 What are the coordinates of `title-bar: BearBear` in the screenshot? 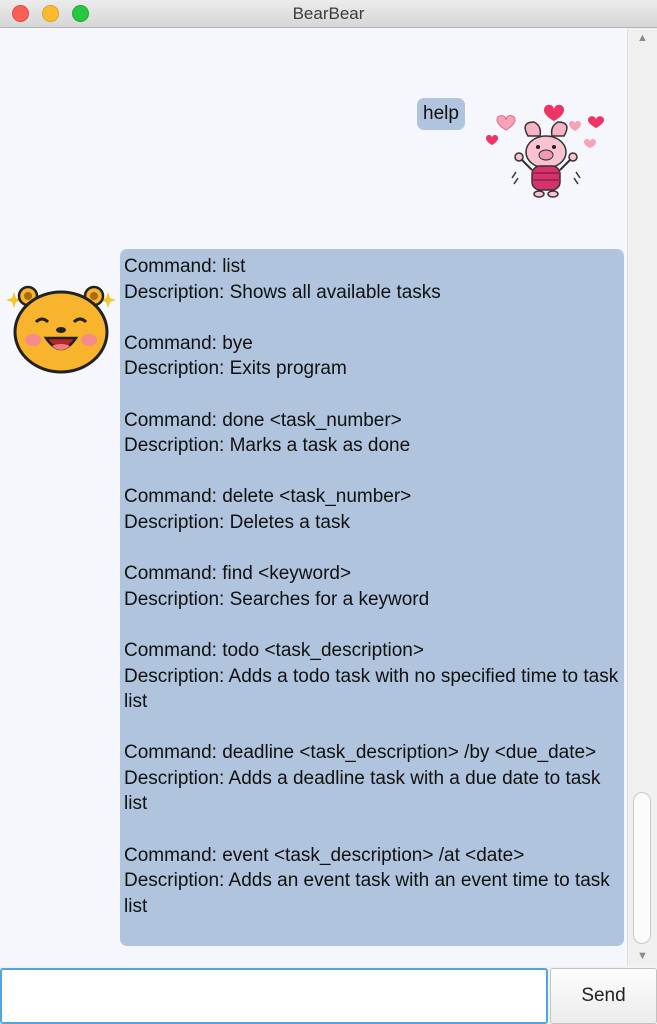 It's located at (328, 14).